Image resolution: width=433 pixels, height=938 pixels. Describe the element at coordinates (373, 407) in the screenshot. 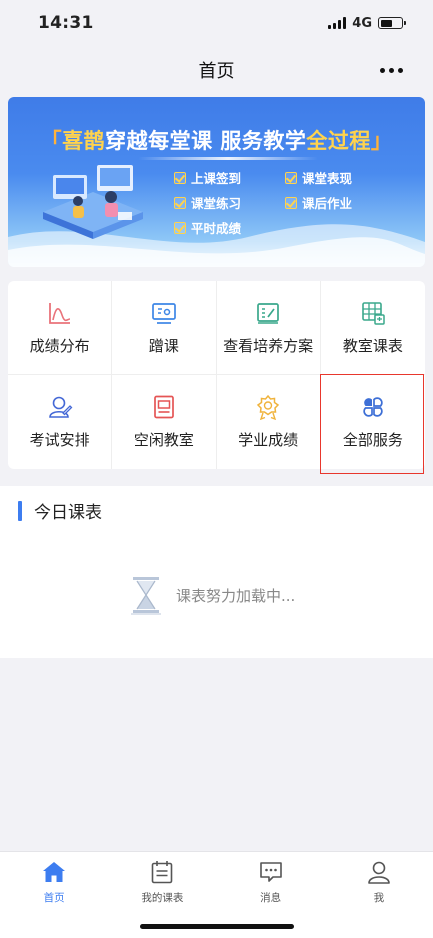

I see `all-services-icon` at that location.